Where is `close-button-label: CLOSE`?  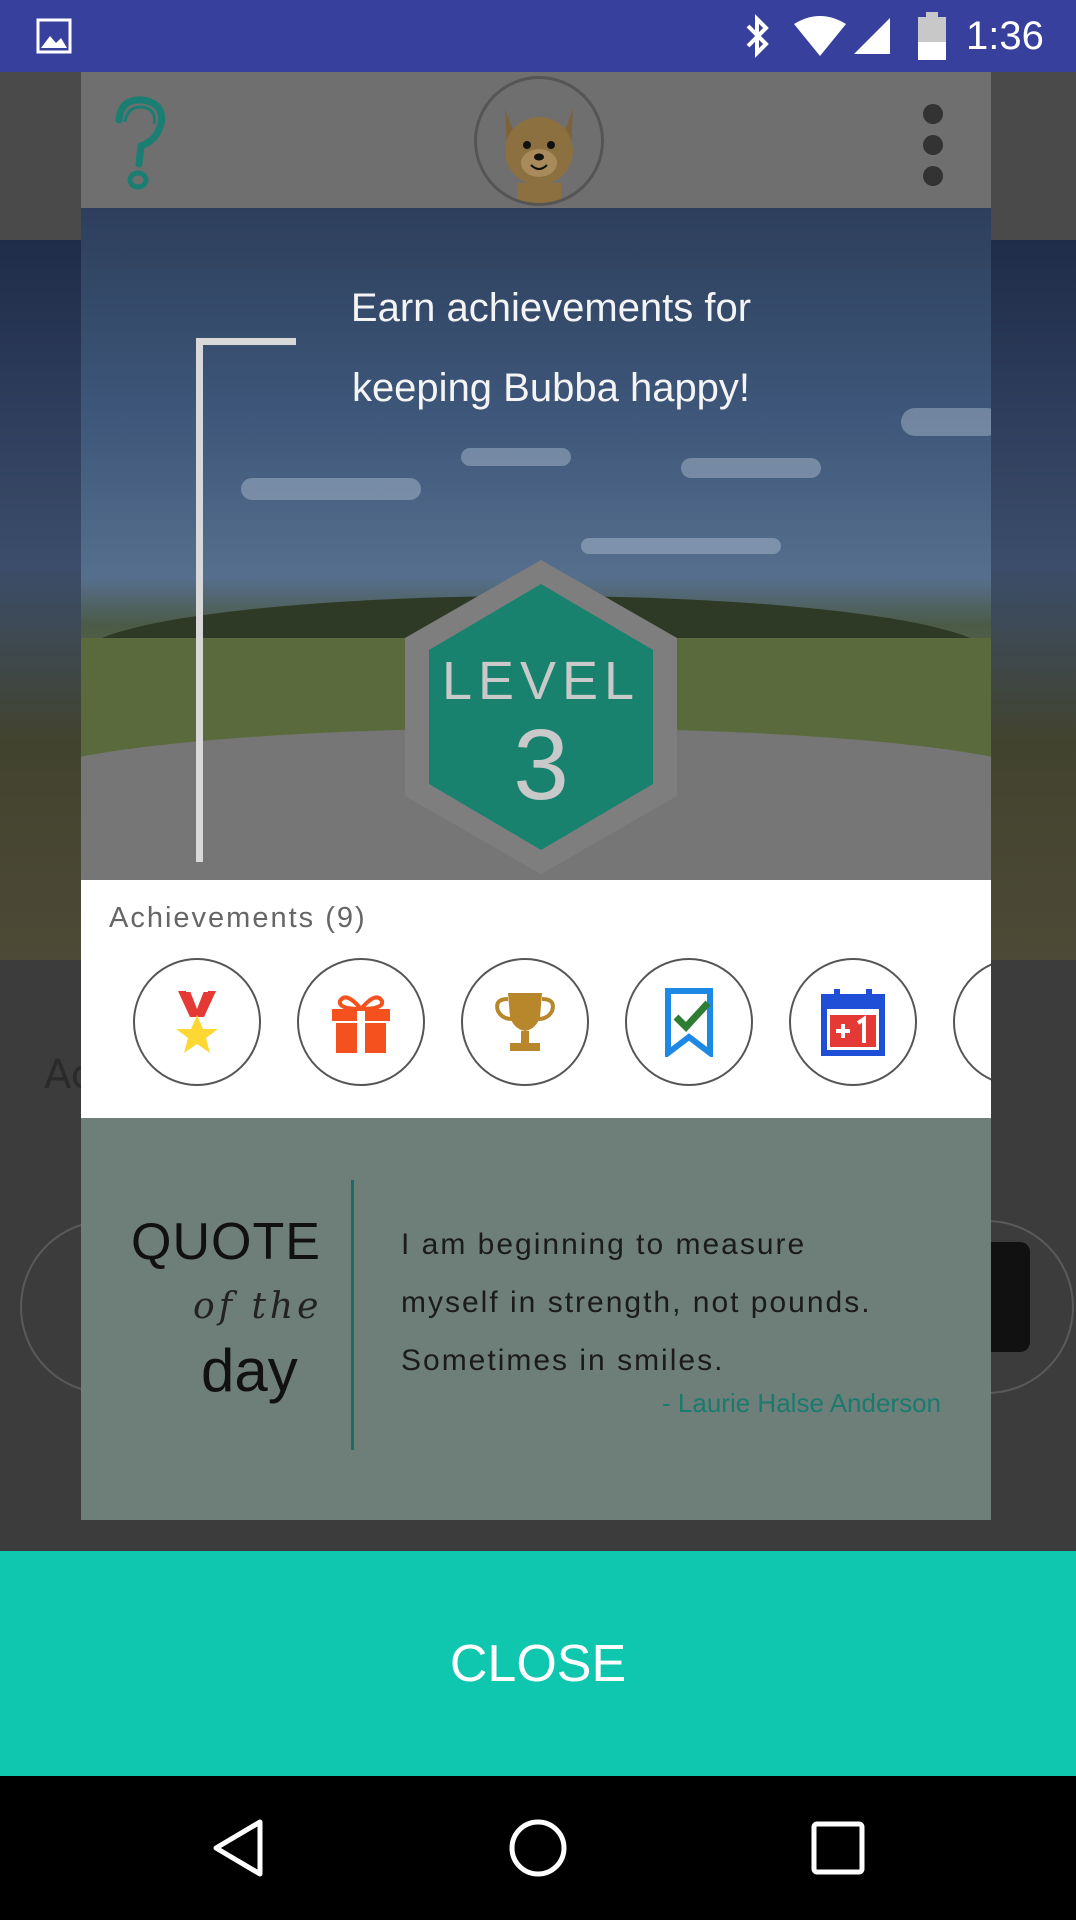 close-button-label: CLOSE is located at coordinates (538, 1663).